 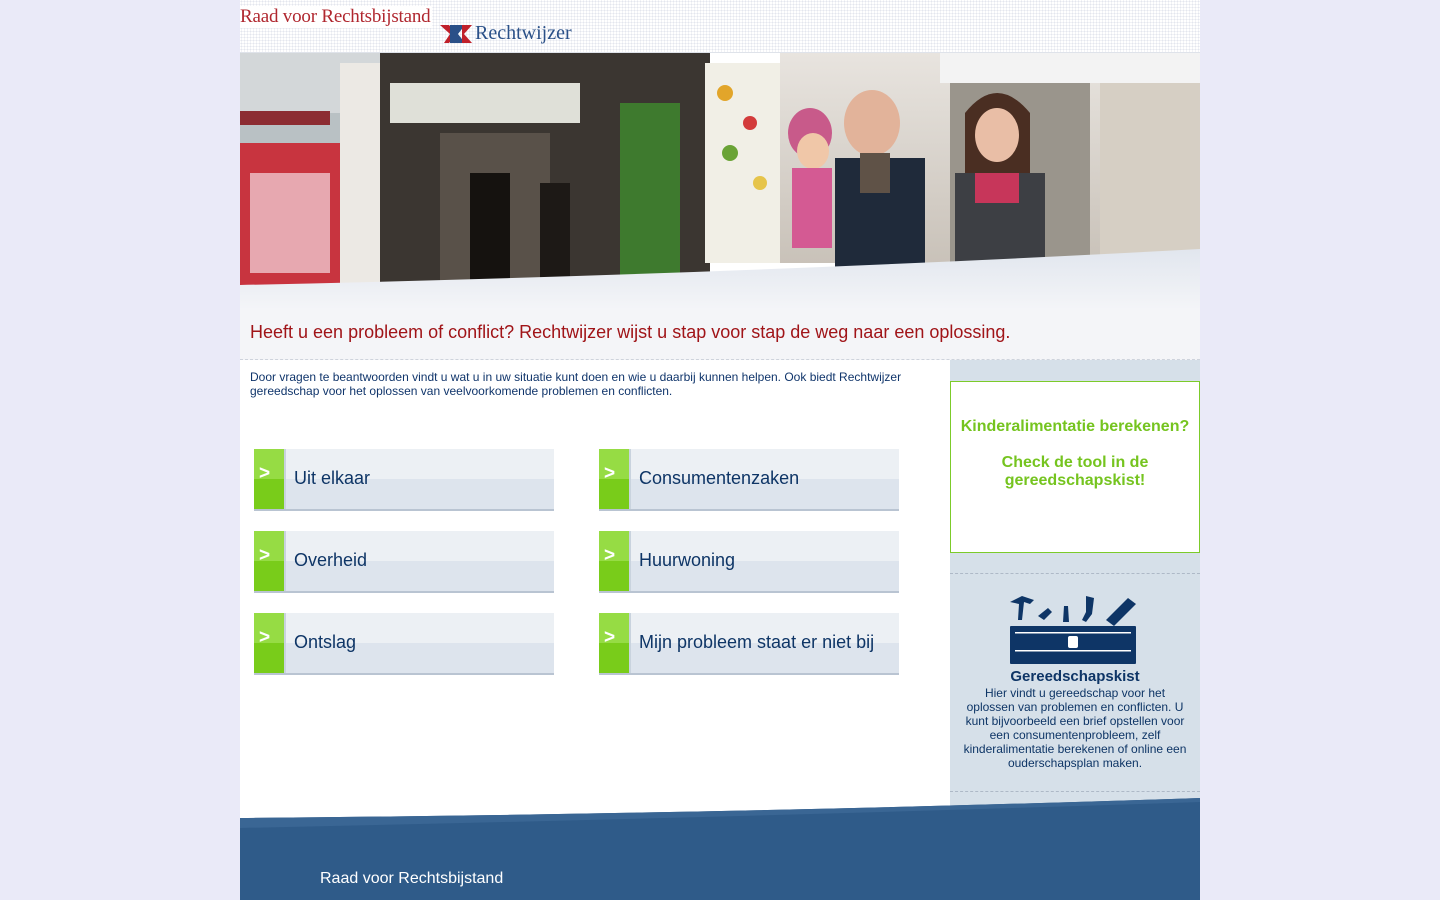 I want to click on tile-label: Uit elkaar, so click(x=332, y=478).